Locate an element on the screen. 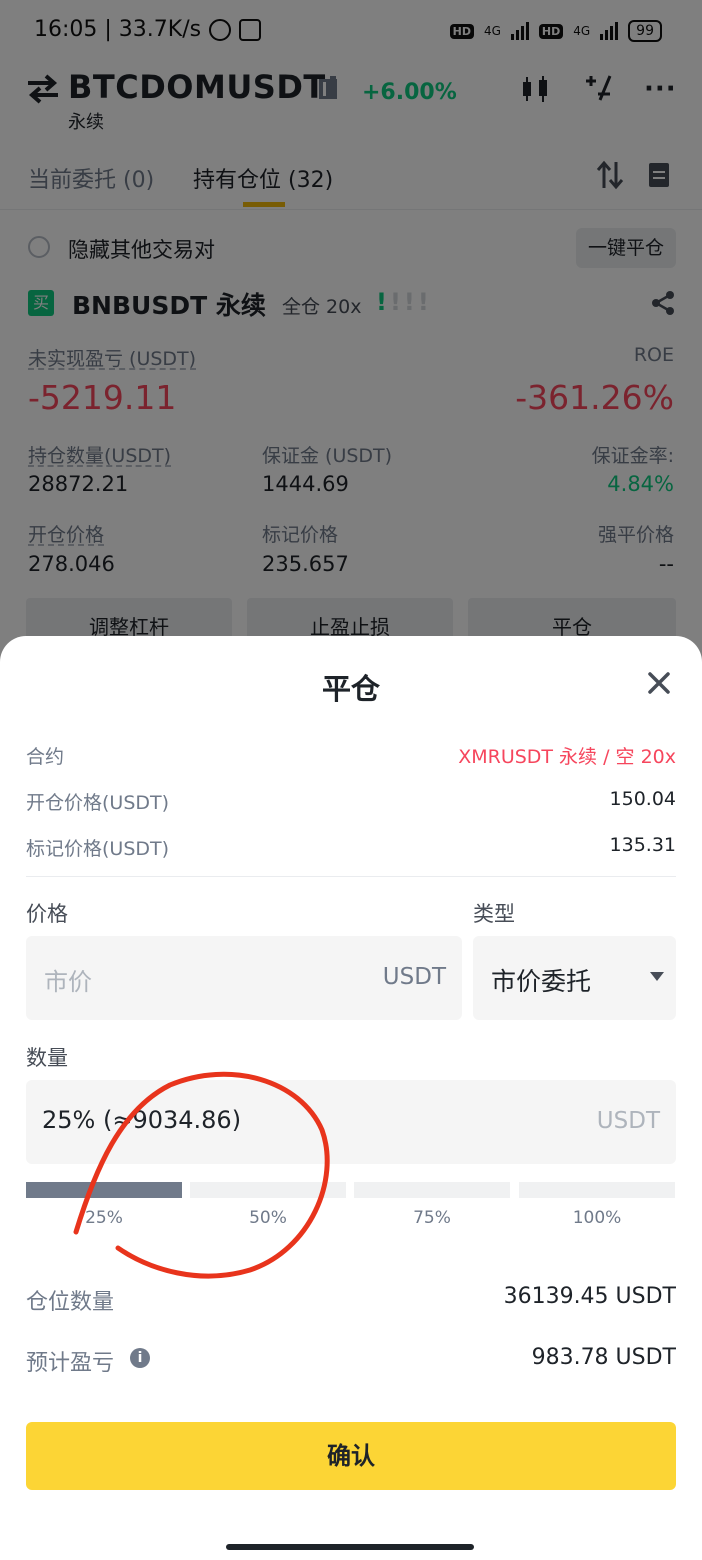 The image size is (702, 1560). quantity-unit: USDT is located at coordinates (628, 1121).